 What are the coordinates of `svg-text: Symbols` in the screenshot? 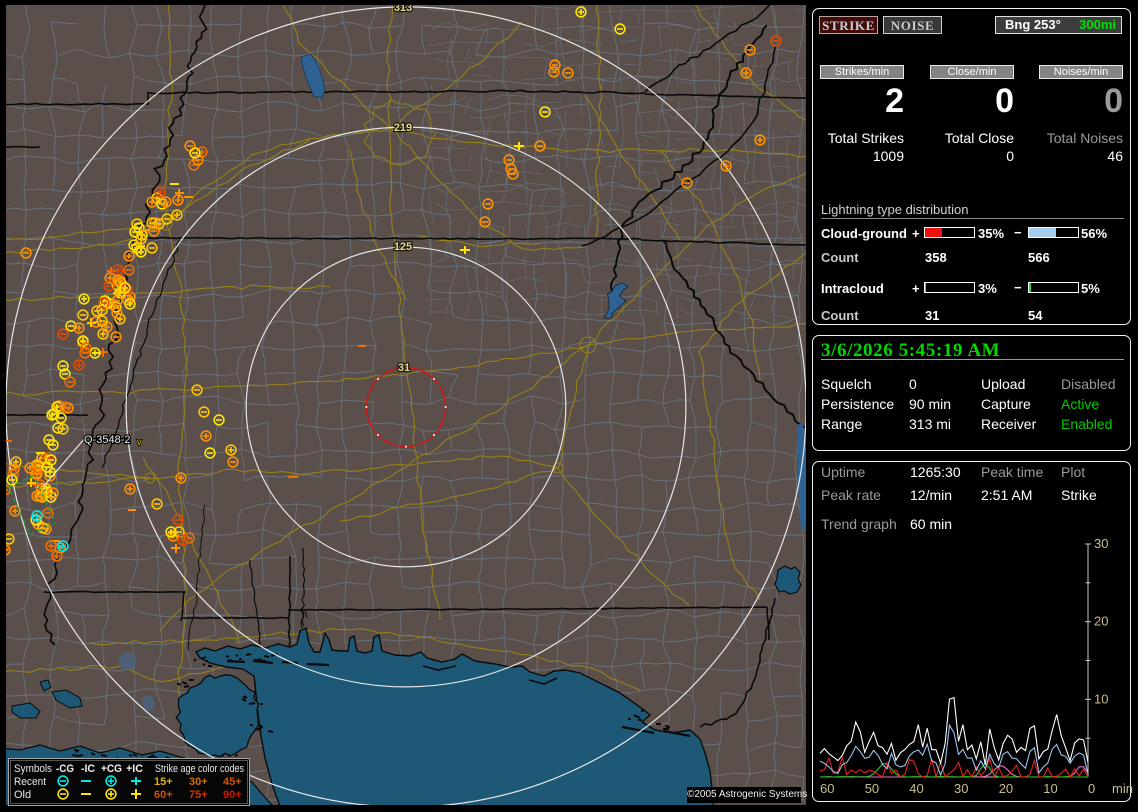 It's located at (33, 769).